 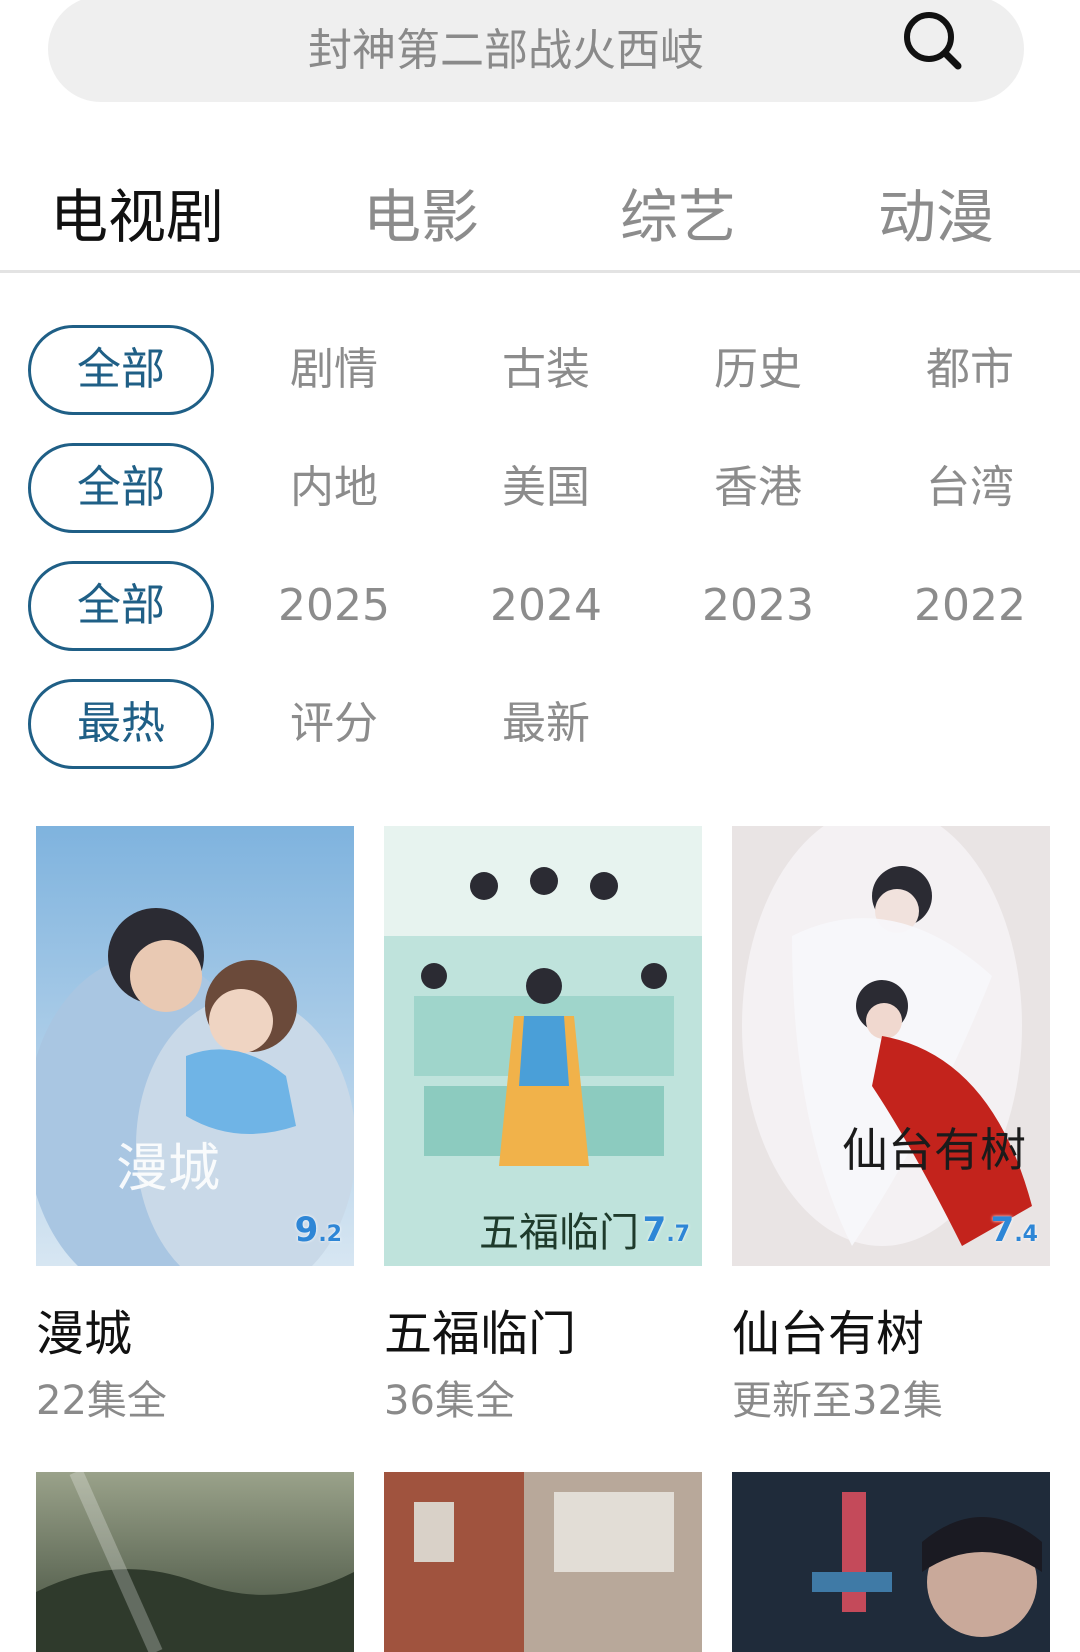 I want to click on show-title: 五福临门, so click(x=480, y=1329).